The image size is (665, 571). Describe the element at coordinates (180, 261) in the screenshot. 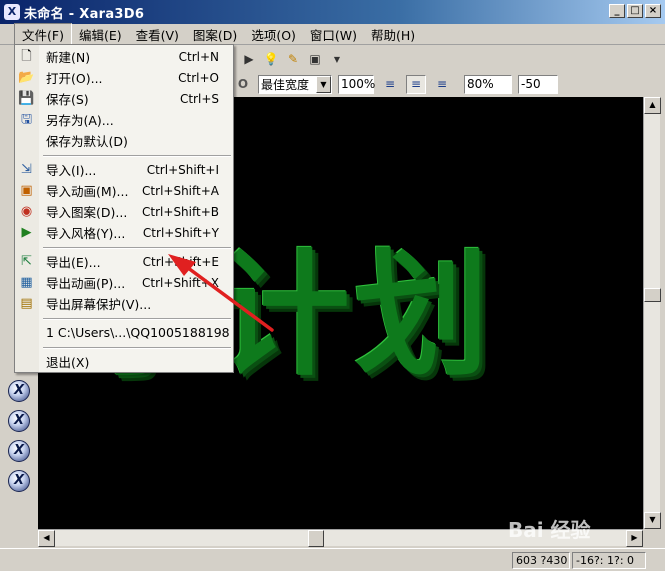

I see `menu-item-shortcut: Ctrl+Shift+E` at that location.